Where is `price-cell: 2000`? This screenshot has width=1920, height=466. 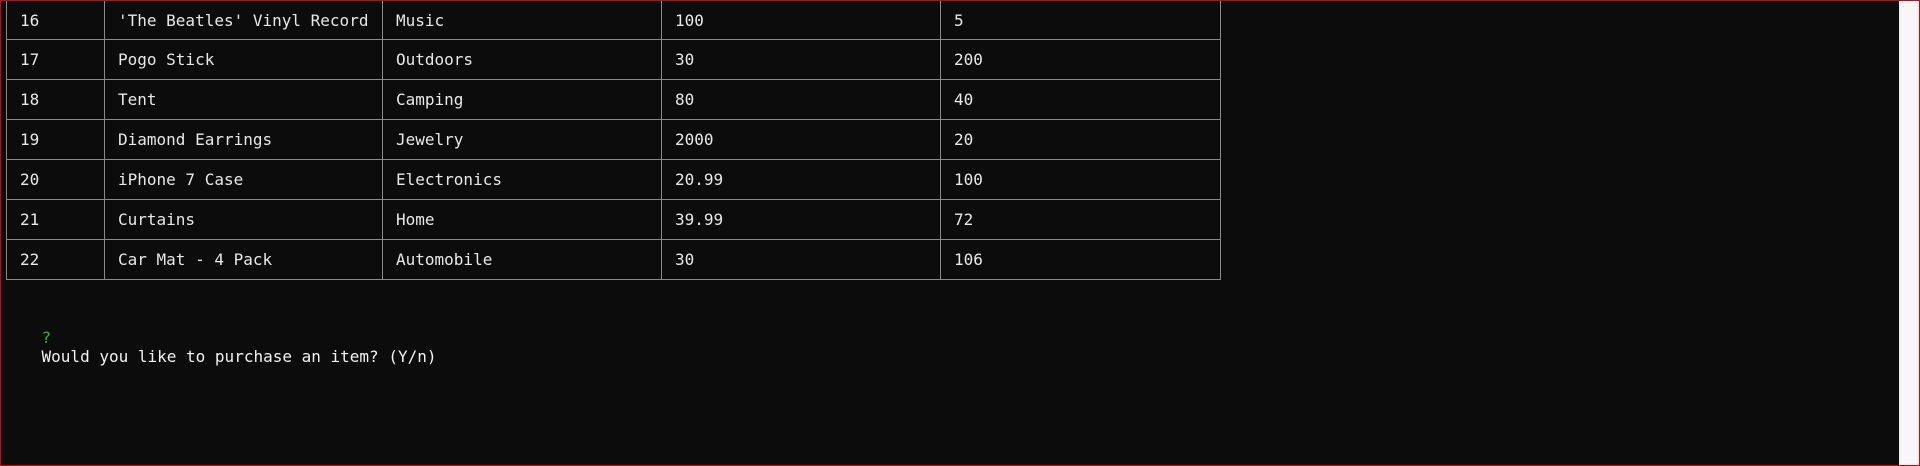
price-cell: 2000 is located at coordinates (801, 139).